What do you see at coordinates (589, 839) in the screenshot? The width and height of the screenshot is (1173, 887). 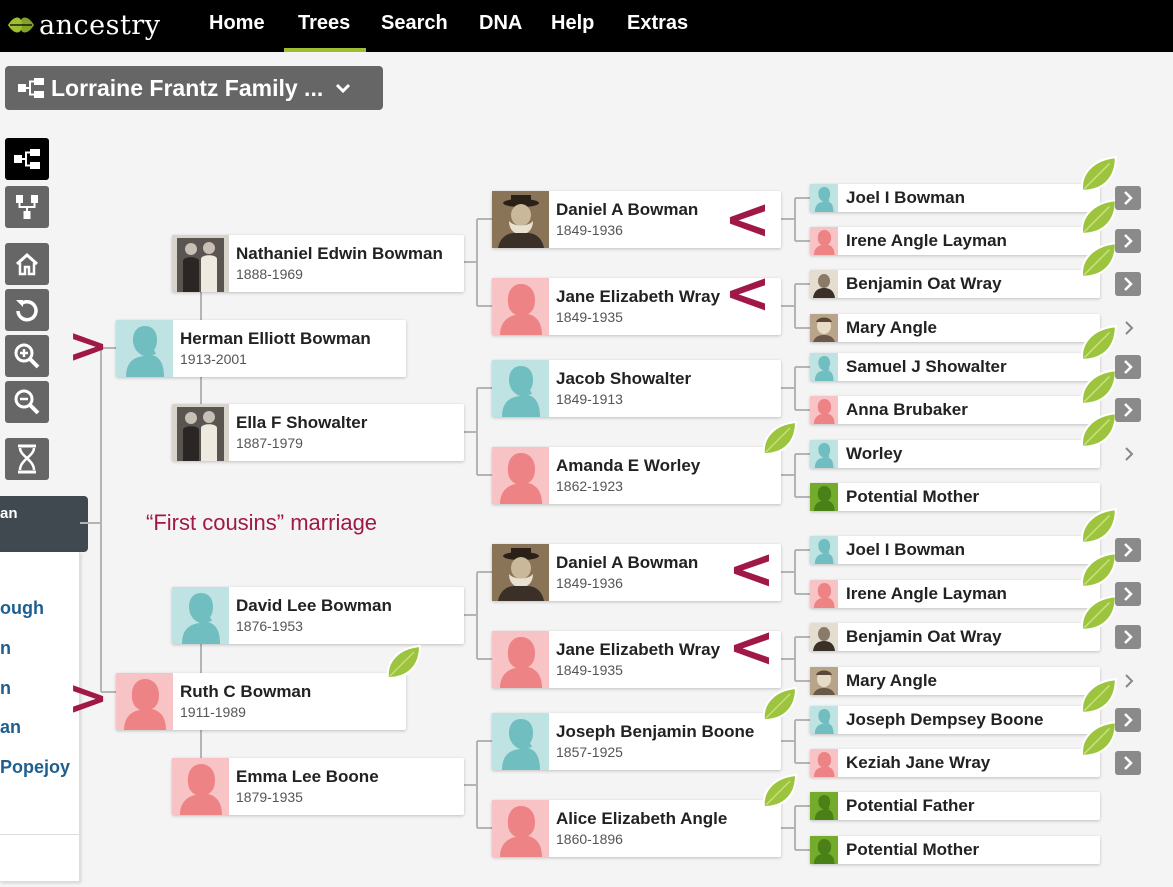 I see `person-dates: 1860-1896` at bounding box center [589, 839].